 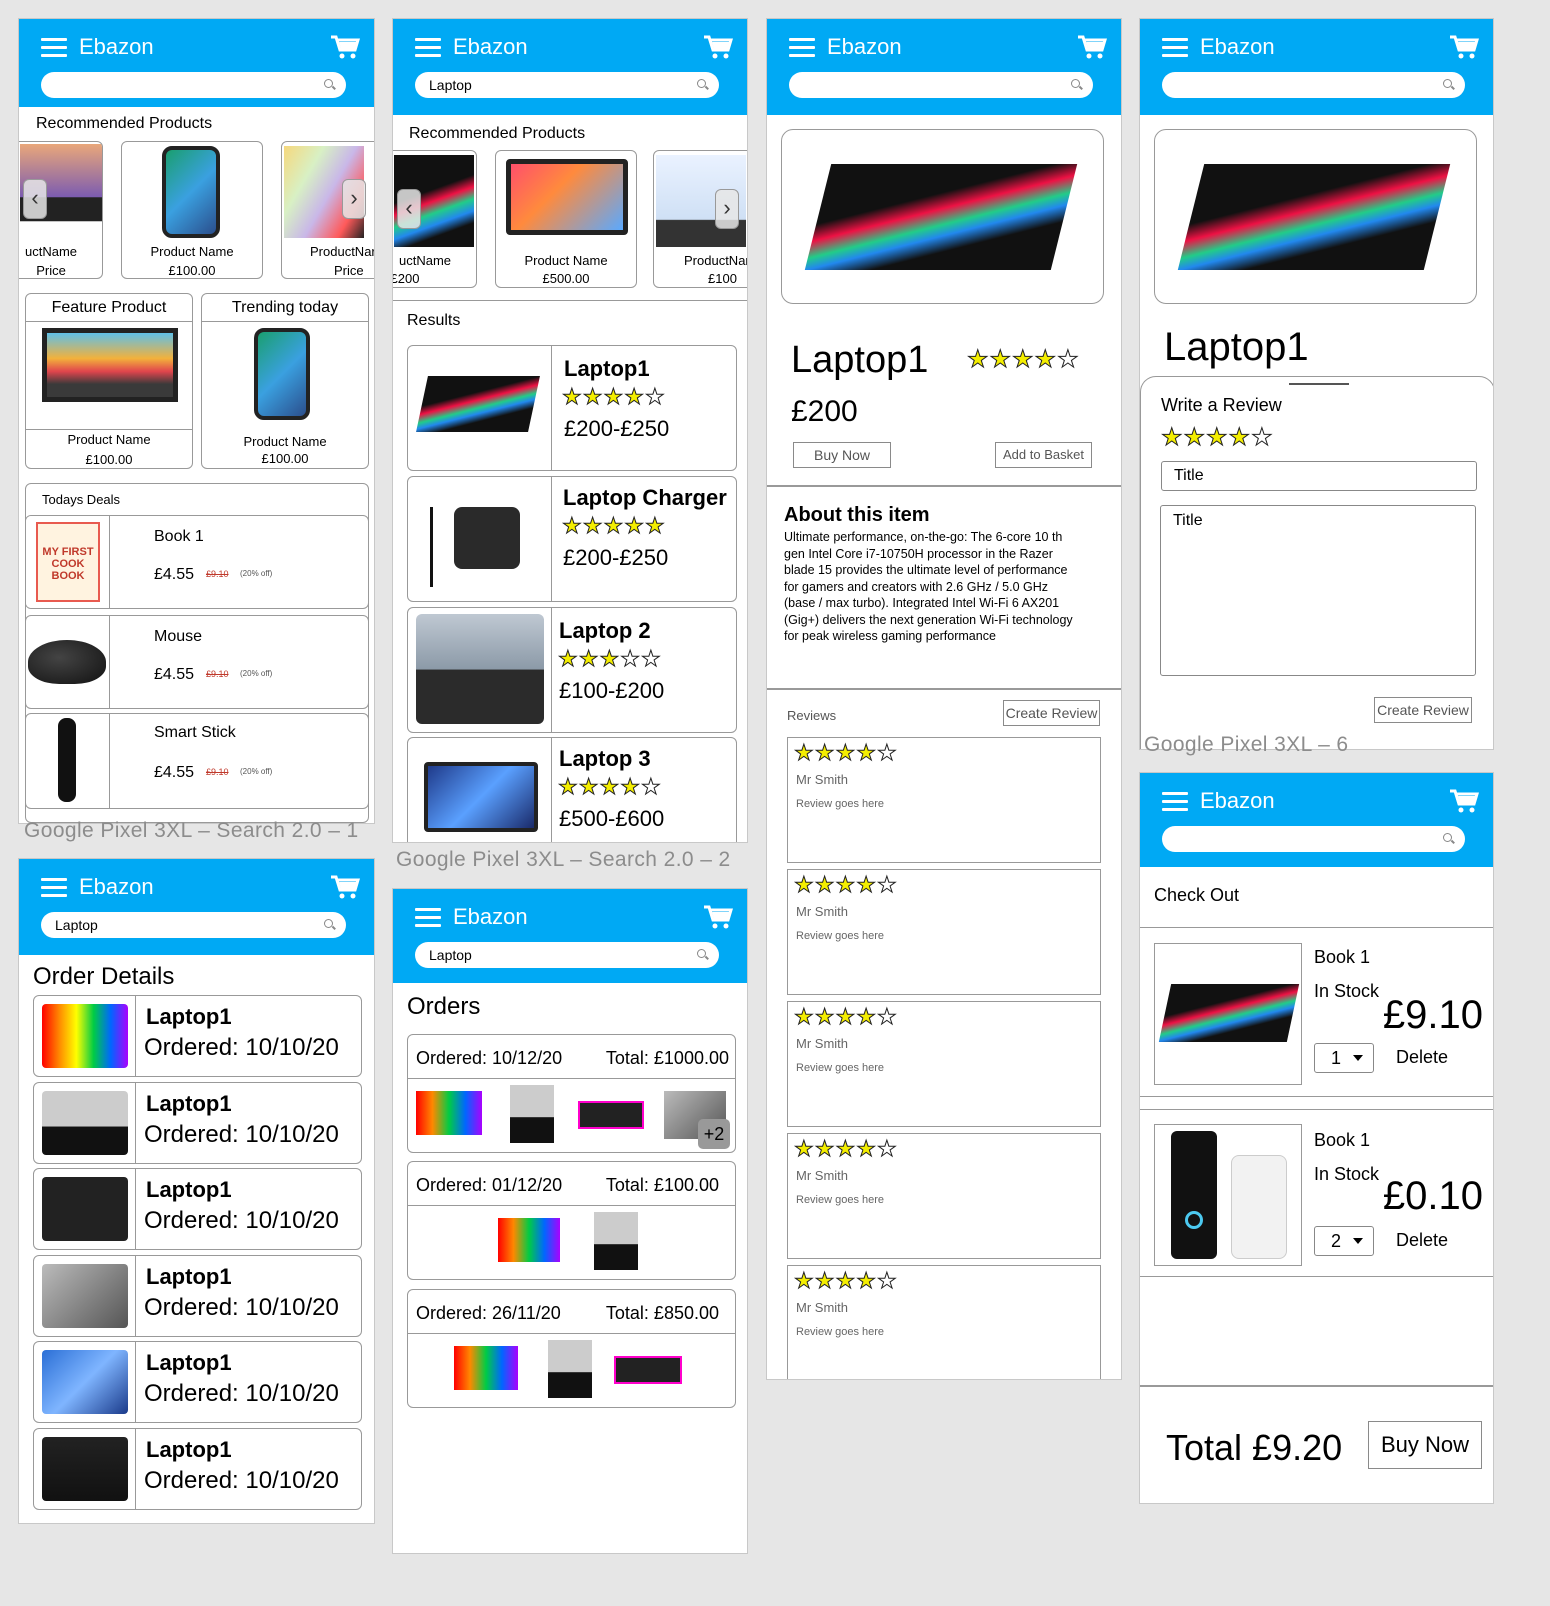 I want to click on order-card: Ordered: 10/12/20 Total: £1000.00 +2, so click(x=571, y=1093).